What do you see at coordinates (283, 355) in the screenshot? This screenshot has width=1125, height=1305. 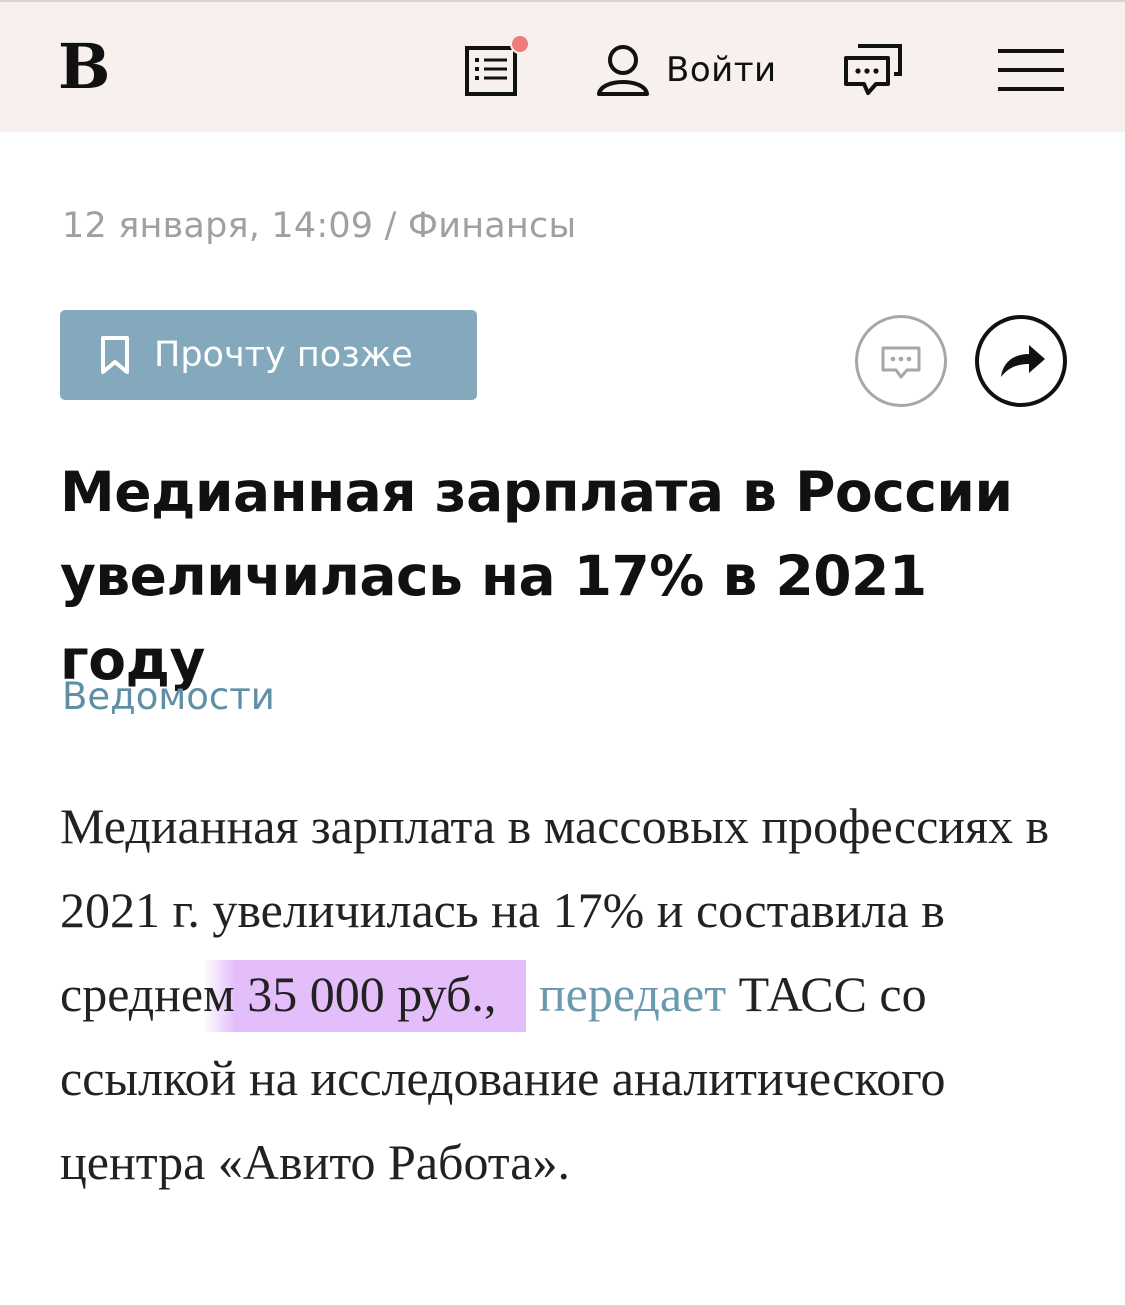 I see `read-later-label: Прочту позже` at bounding box center [283, 355].